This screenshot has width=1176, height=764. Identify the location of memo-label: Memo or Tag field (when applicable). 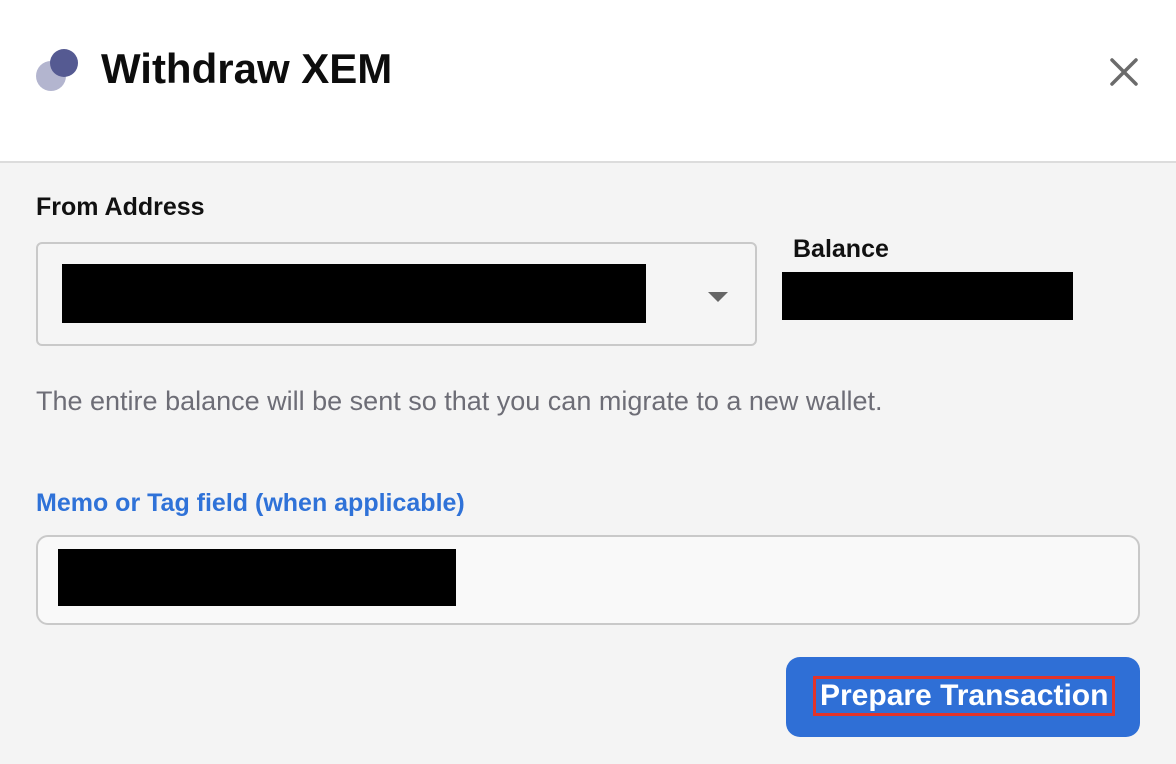
(250, 503).